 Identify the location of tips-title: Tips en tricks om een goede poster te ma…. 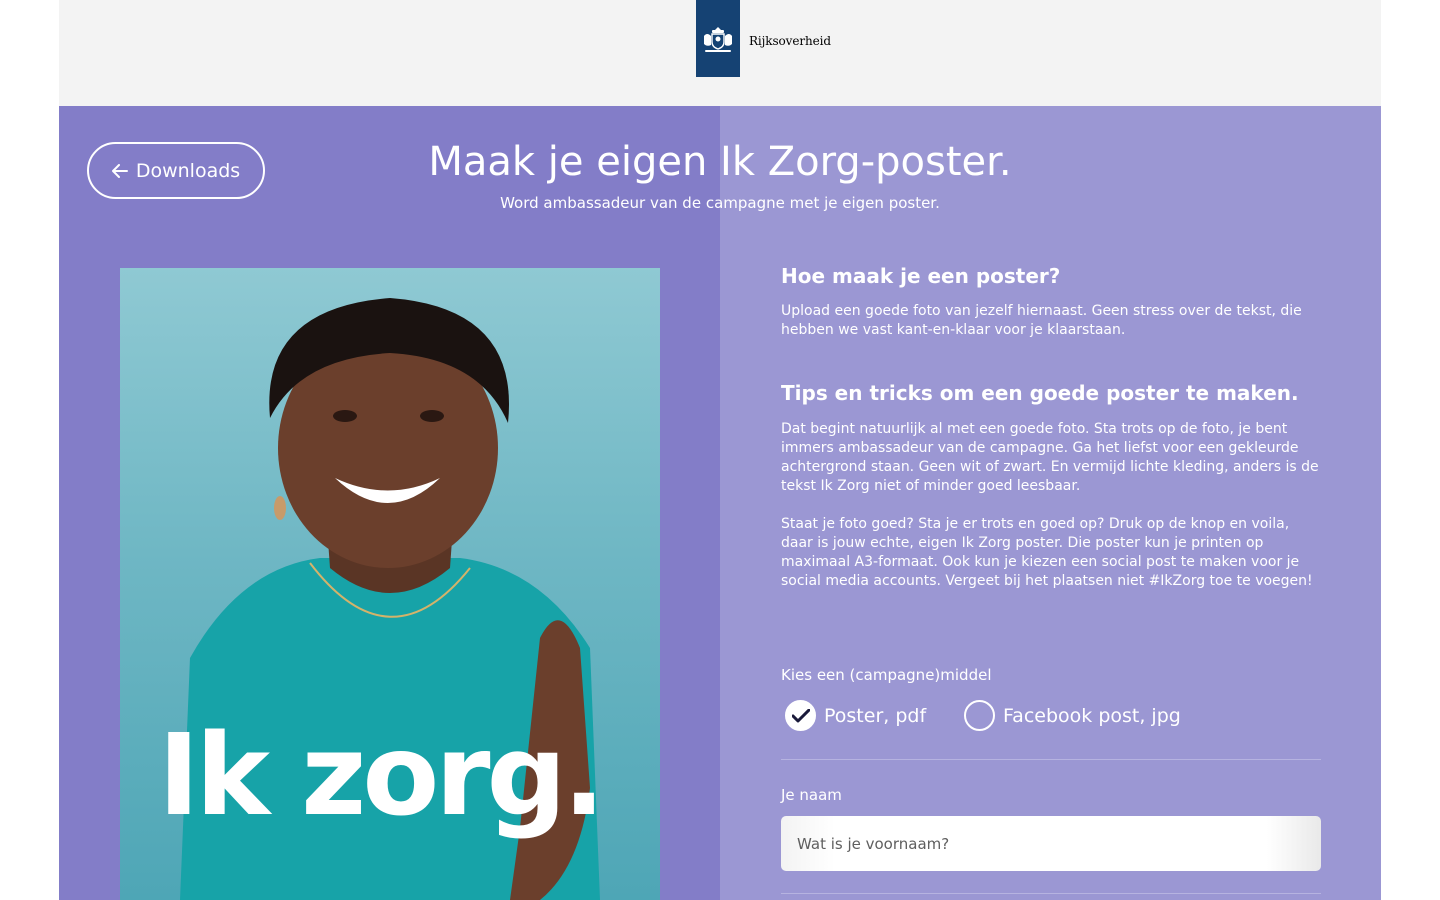
(1040, 393).